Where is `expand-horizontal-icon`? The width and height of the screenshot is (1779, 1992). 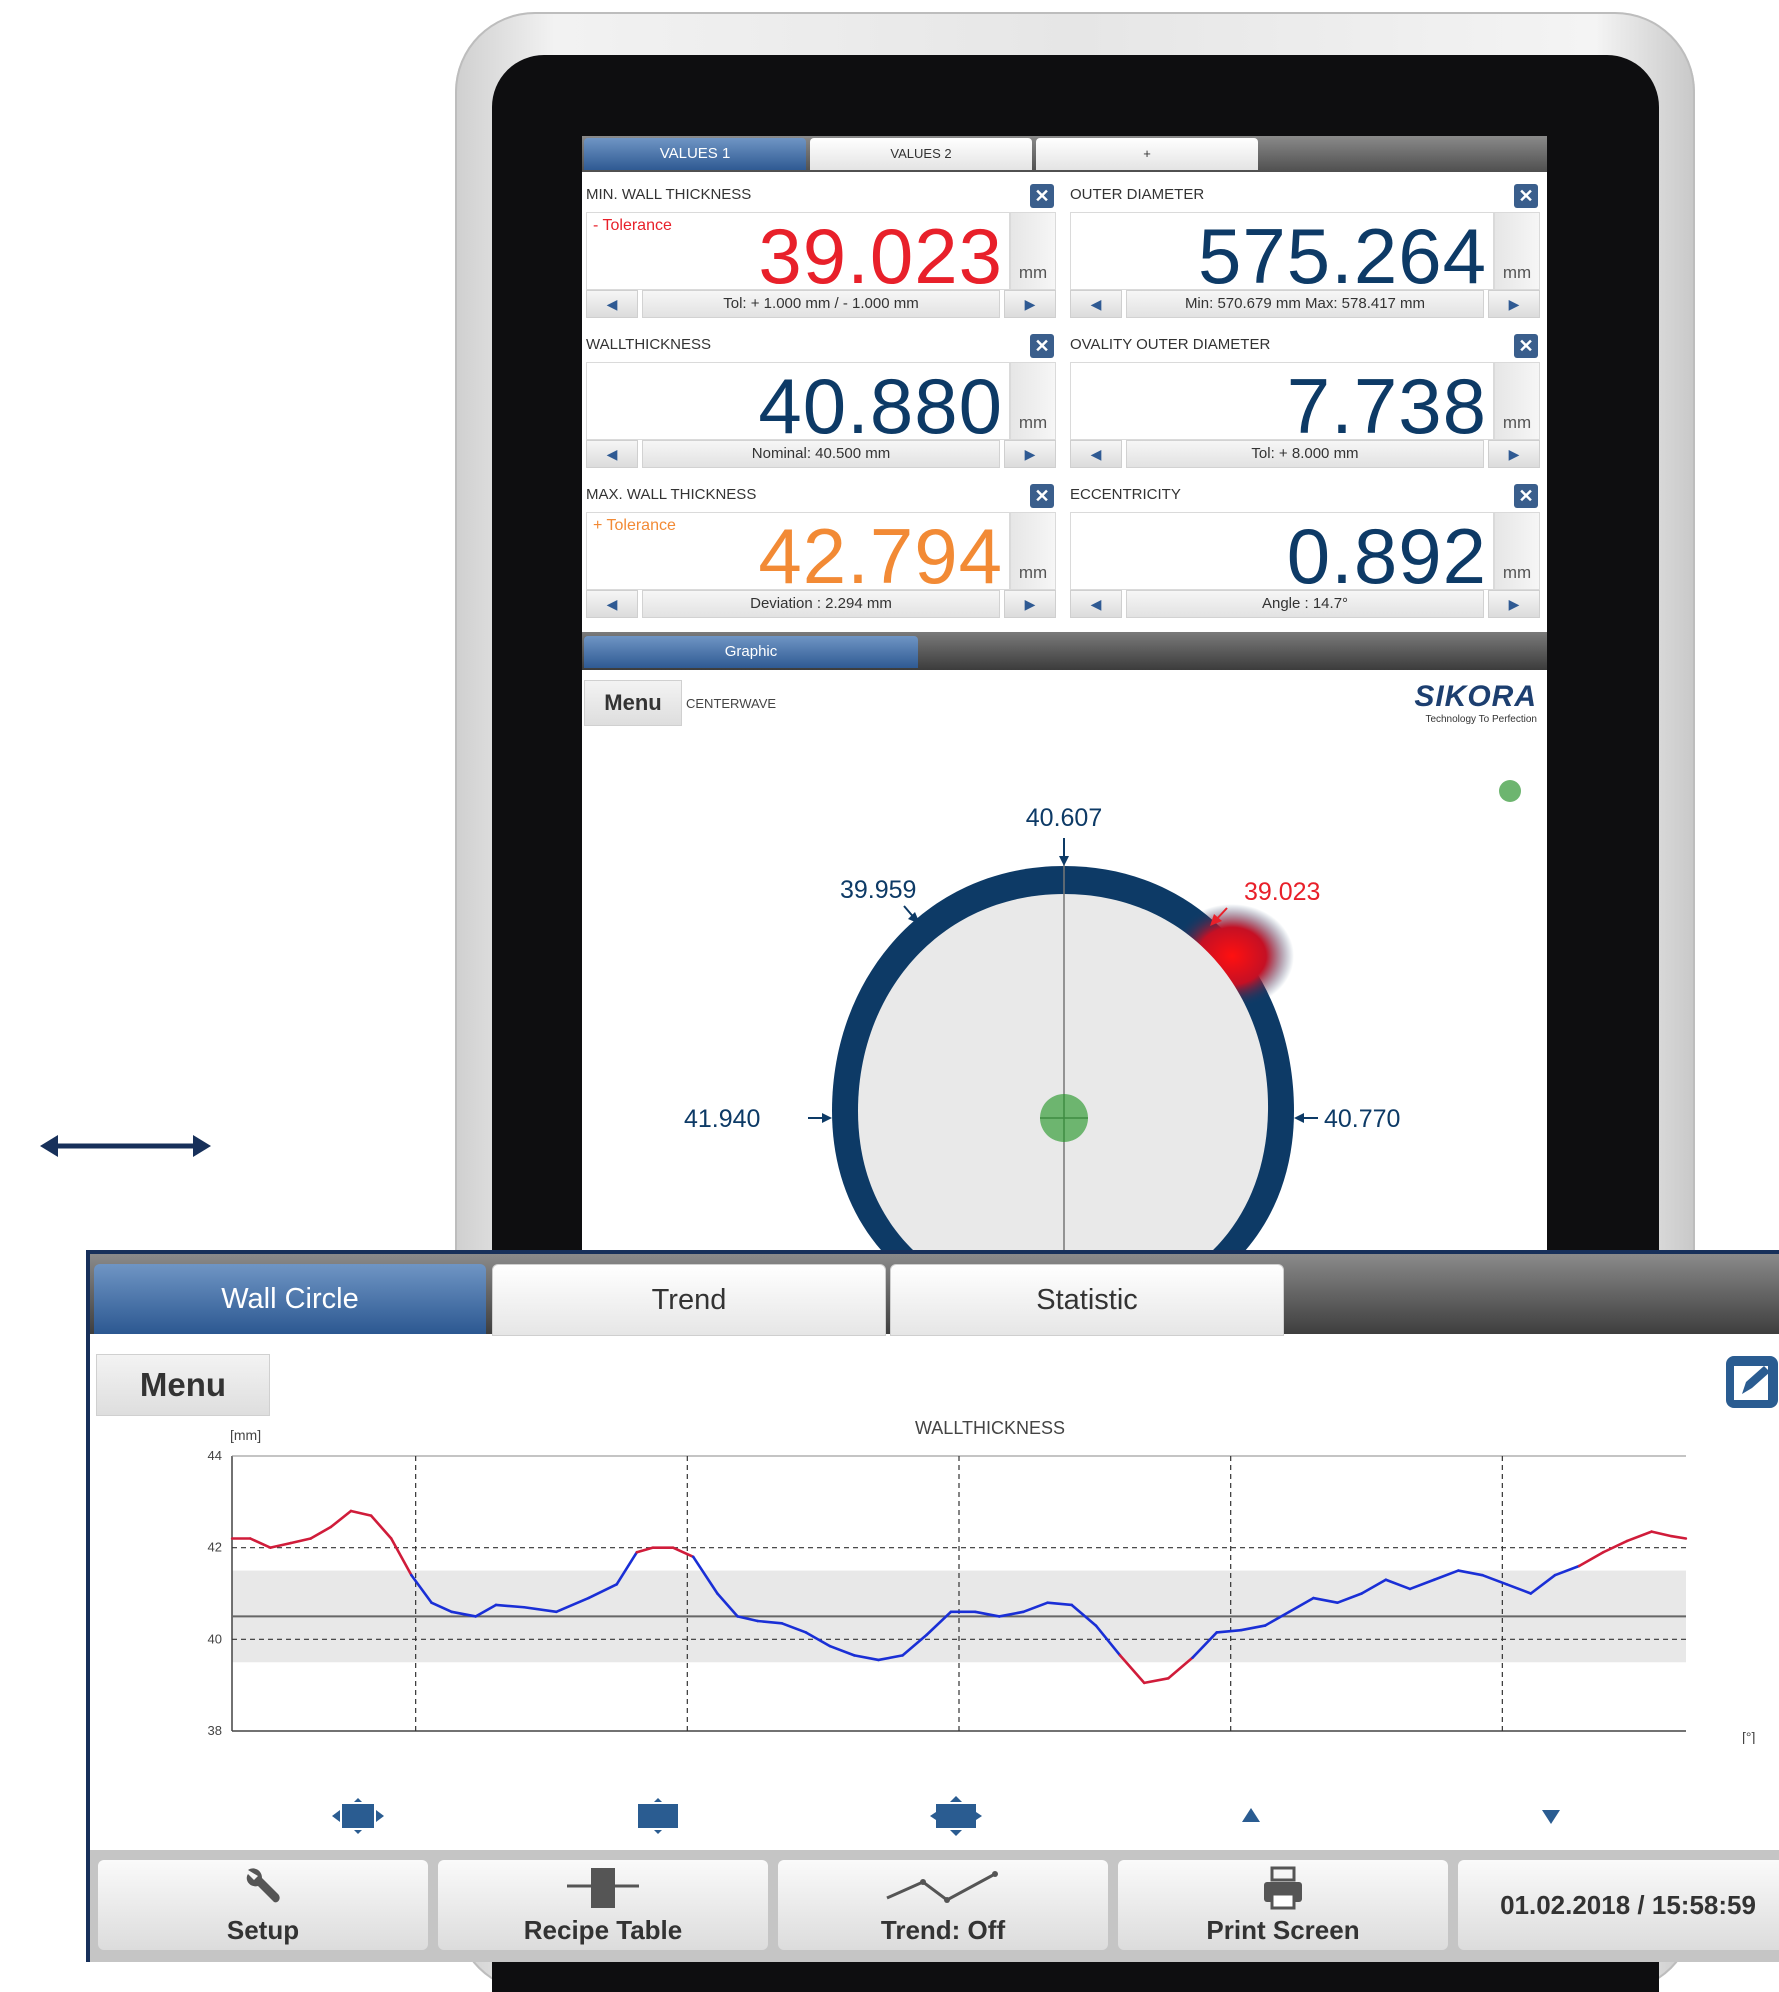
expand-horizontal-icon is located at coordinates (358, 1816).